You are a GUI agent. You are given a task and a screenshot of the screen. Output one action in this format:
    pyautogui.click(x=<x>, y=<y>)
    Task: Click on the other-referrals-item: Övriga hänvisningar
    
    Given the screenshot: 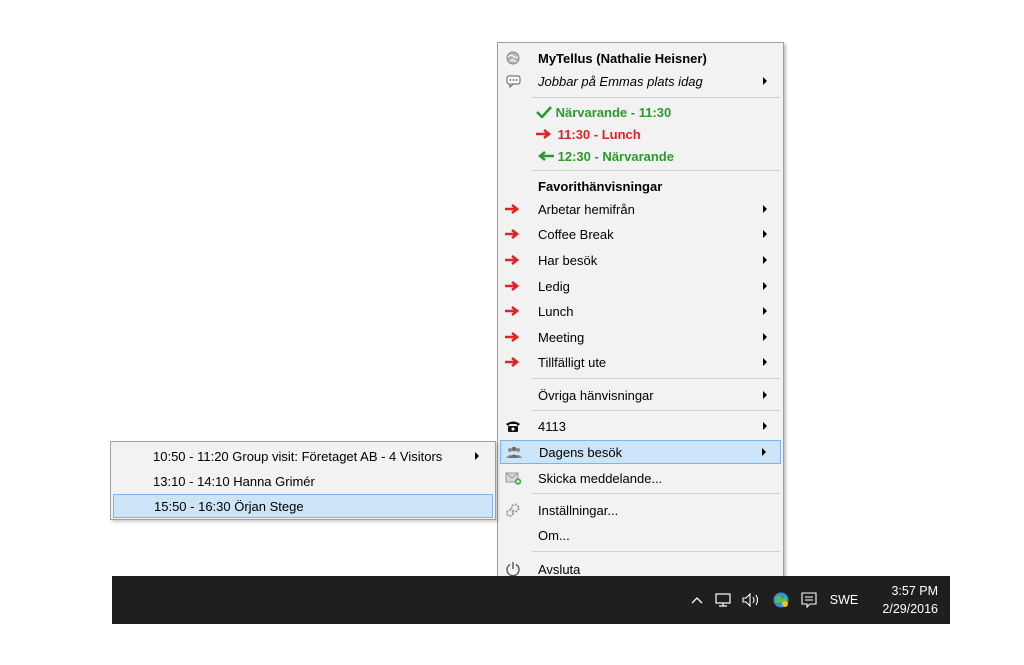 What is the action you would take?
    pyautogui.click(x=640, y=395)
    